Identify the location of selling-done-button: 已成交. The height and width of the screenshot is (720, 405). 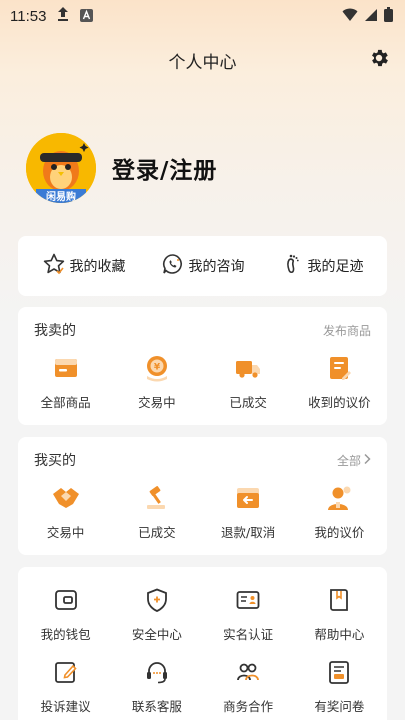
(248, 382).